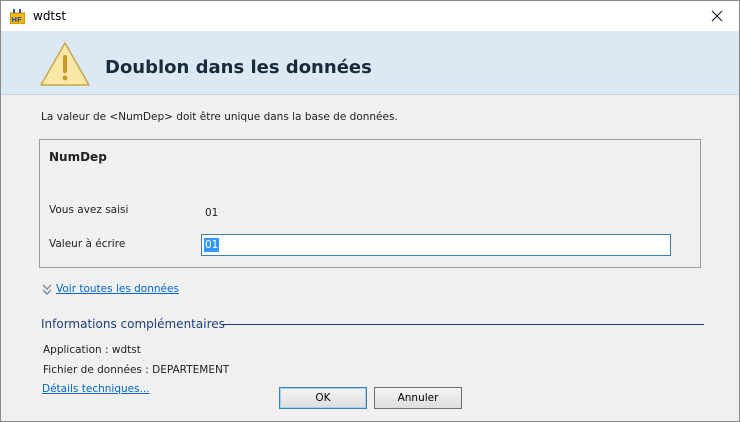  Describe the element at coordinates (238, 67) in the screenshot. I see `dialog-heading: Doublon dans les données` at that location.